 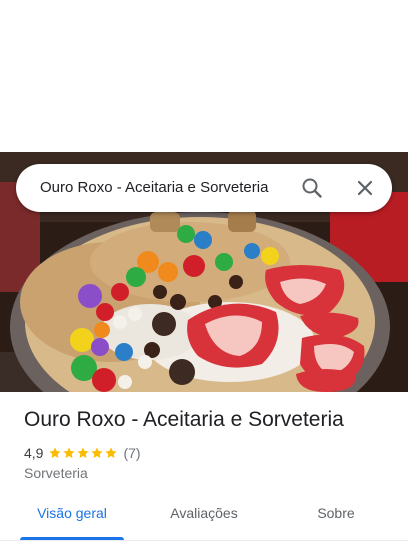 I want to click on search-input: Ouro Roxo - Aceitaria e Sorveteria, so click(x=168, y=188).